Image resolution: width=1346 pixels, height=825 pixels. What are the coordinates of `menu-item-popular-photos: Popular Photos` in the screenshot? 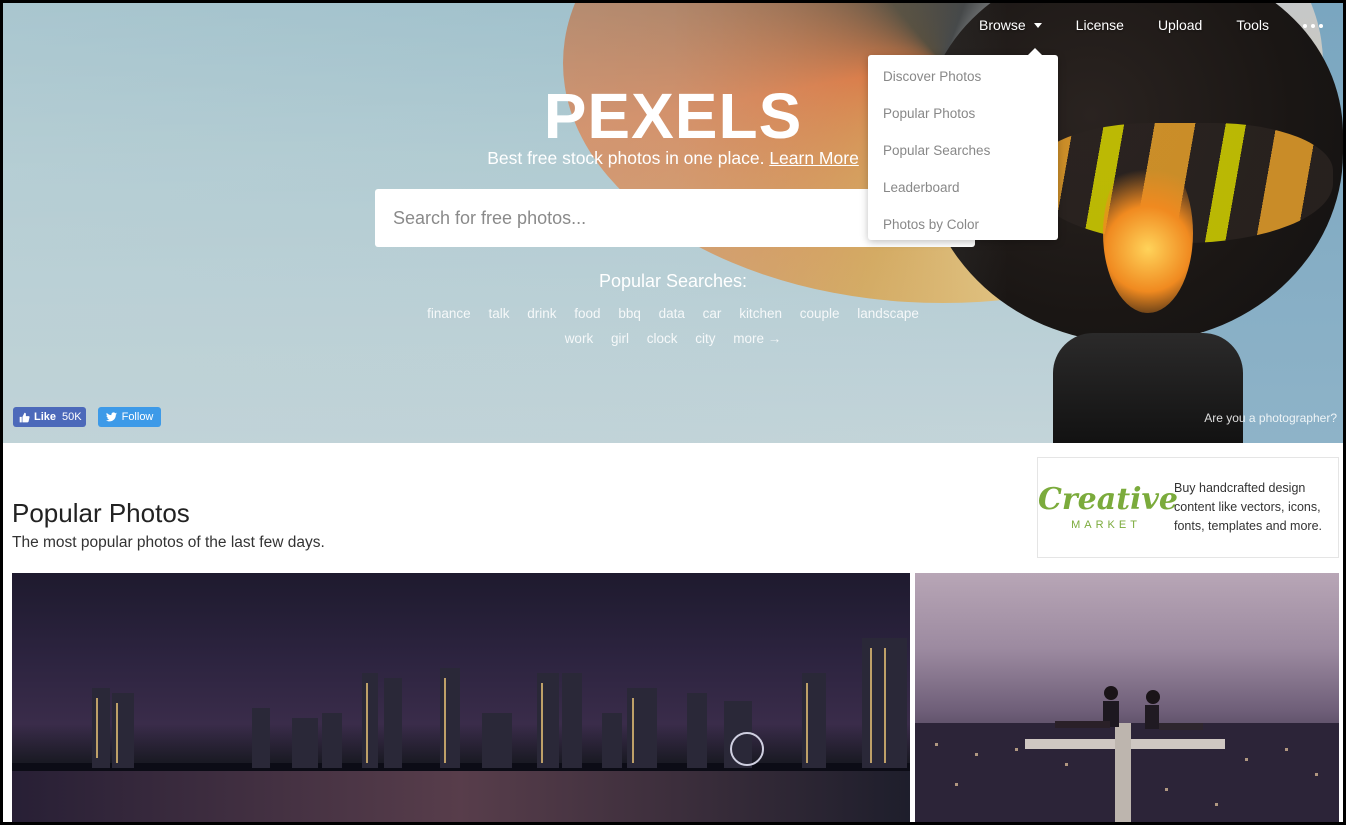 It's located at (963, 118).